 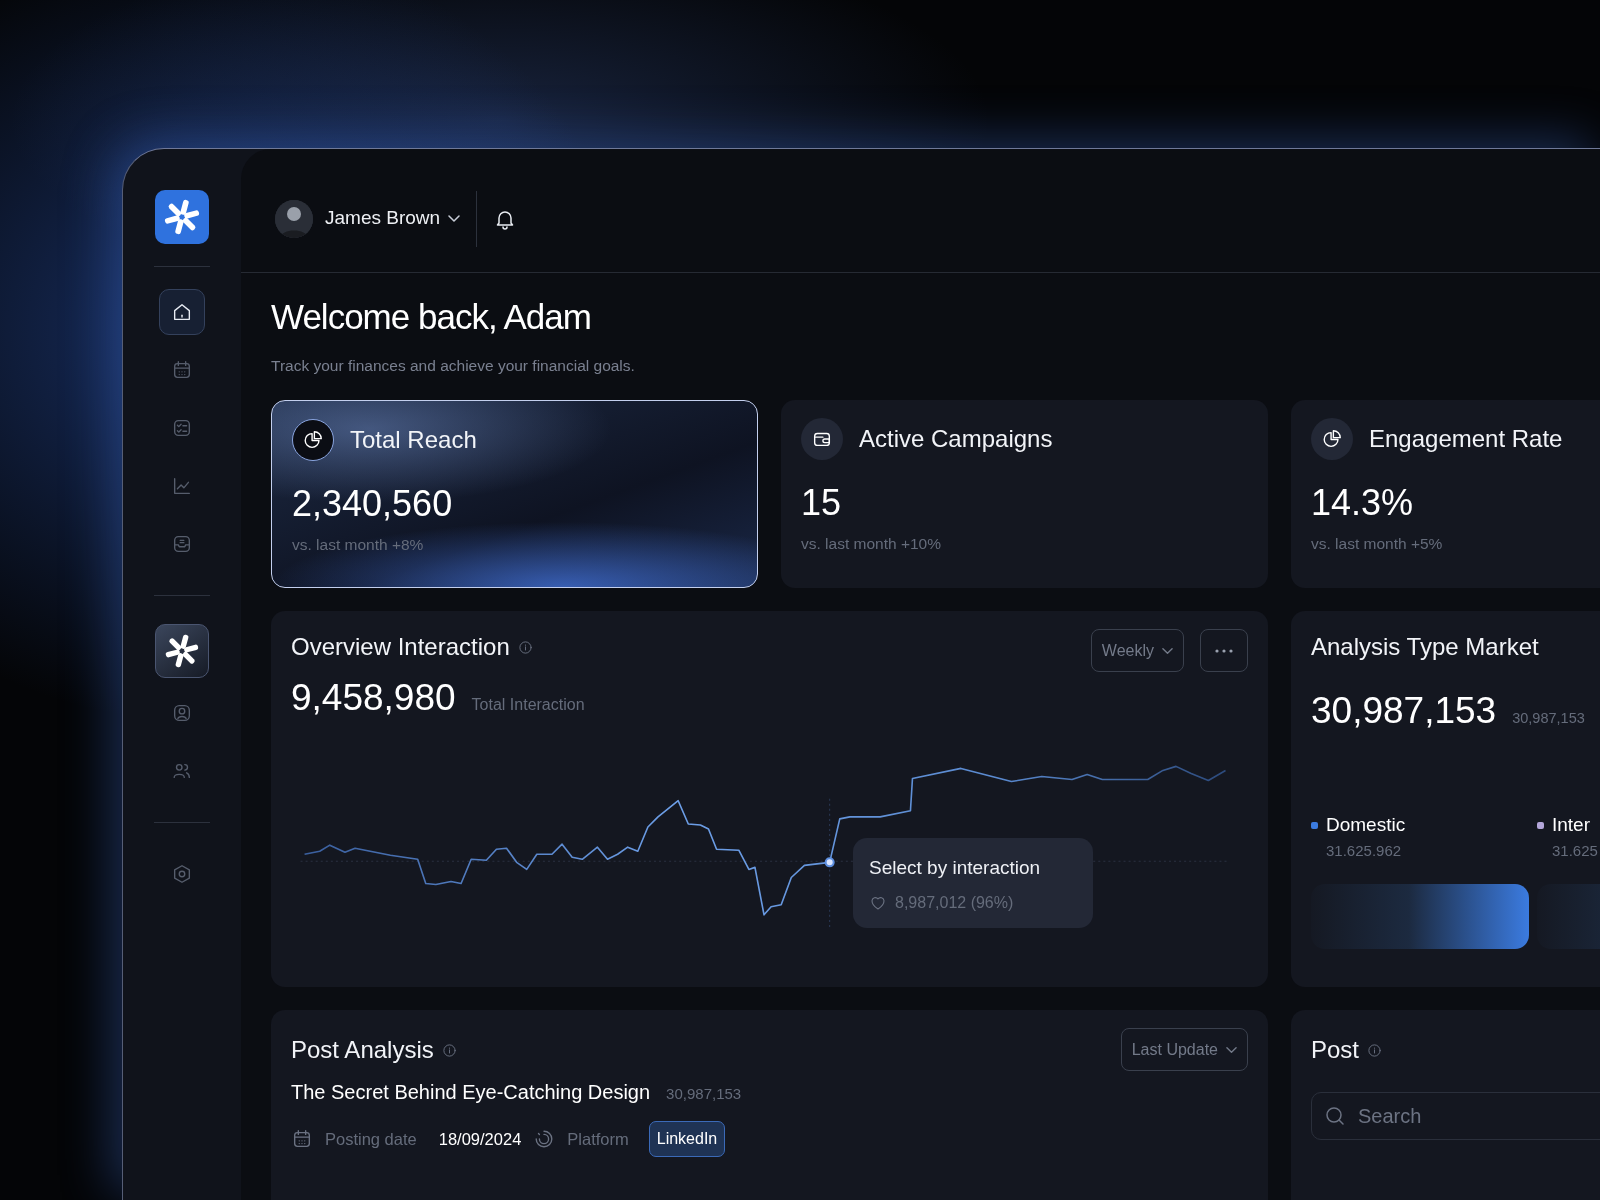 What do you see at coordinates (1466, 439) in the screenshot?
I see `stat-label: Engagement Rate` at bounding box center [1466, 439].